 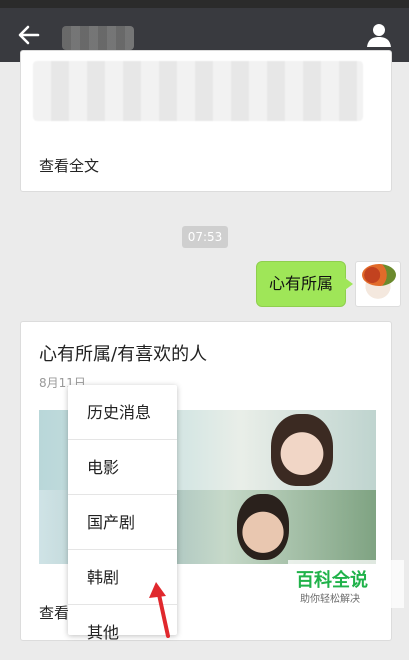 What do you see at coordinates (123, 354) in the screenshot?
I see `article-title: 心有所属/有喜欢的人` at bounding box center [123, 354].